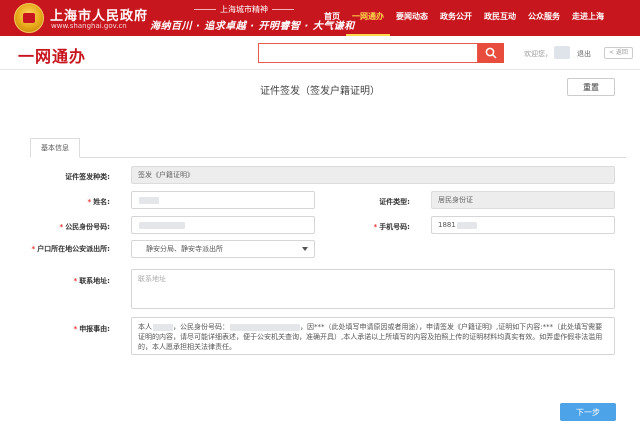 This screenshot has width=640, height=424. Describe the element at coordinates (244, 9) in the screenshot. I see `city-spirit-label: 上海城市精神` at that location.